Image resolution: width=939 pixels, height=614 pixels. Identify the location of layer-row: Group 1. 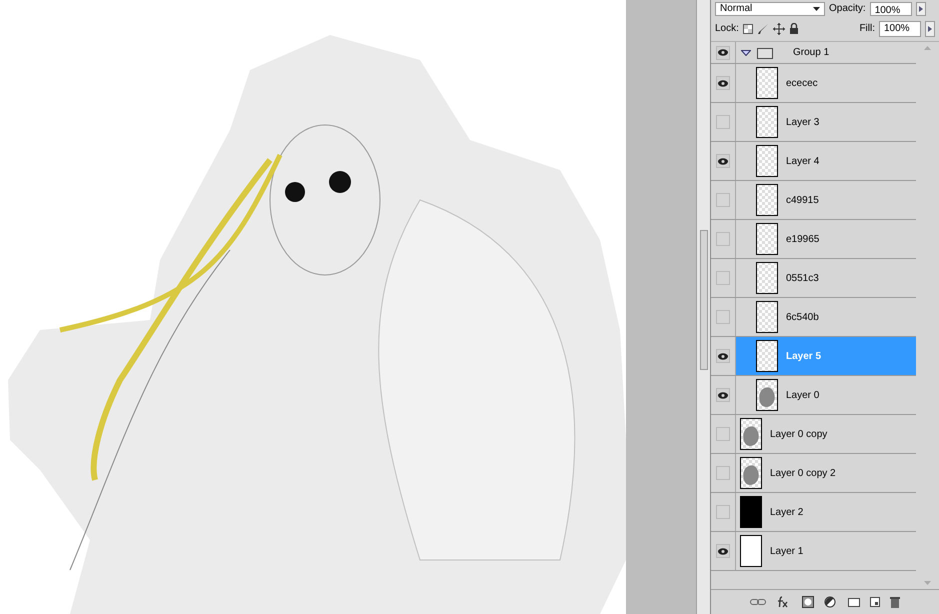
(813, 53).